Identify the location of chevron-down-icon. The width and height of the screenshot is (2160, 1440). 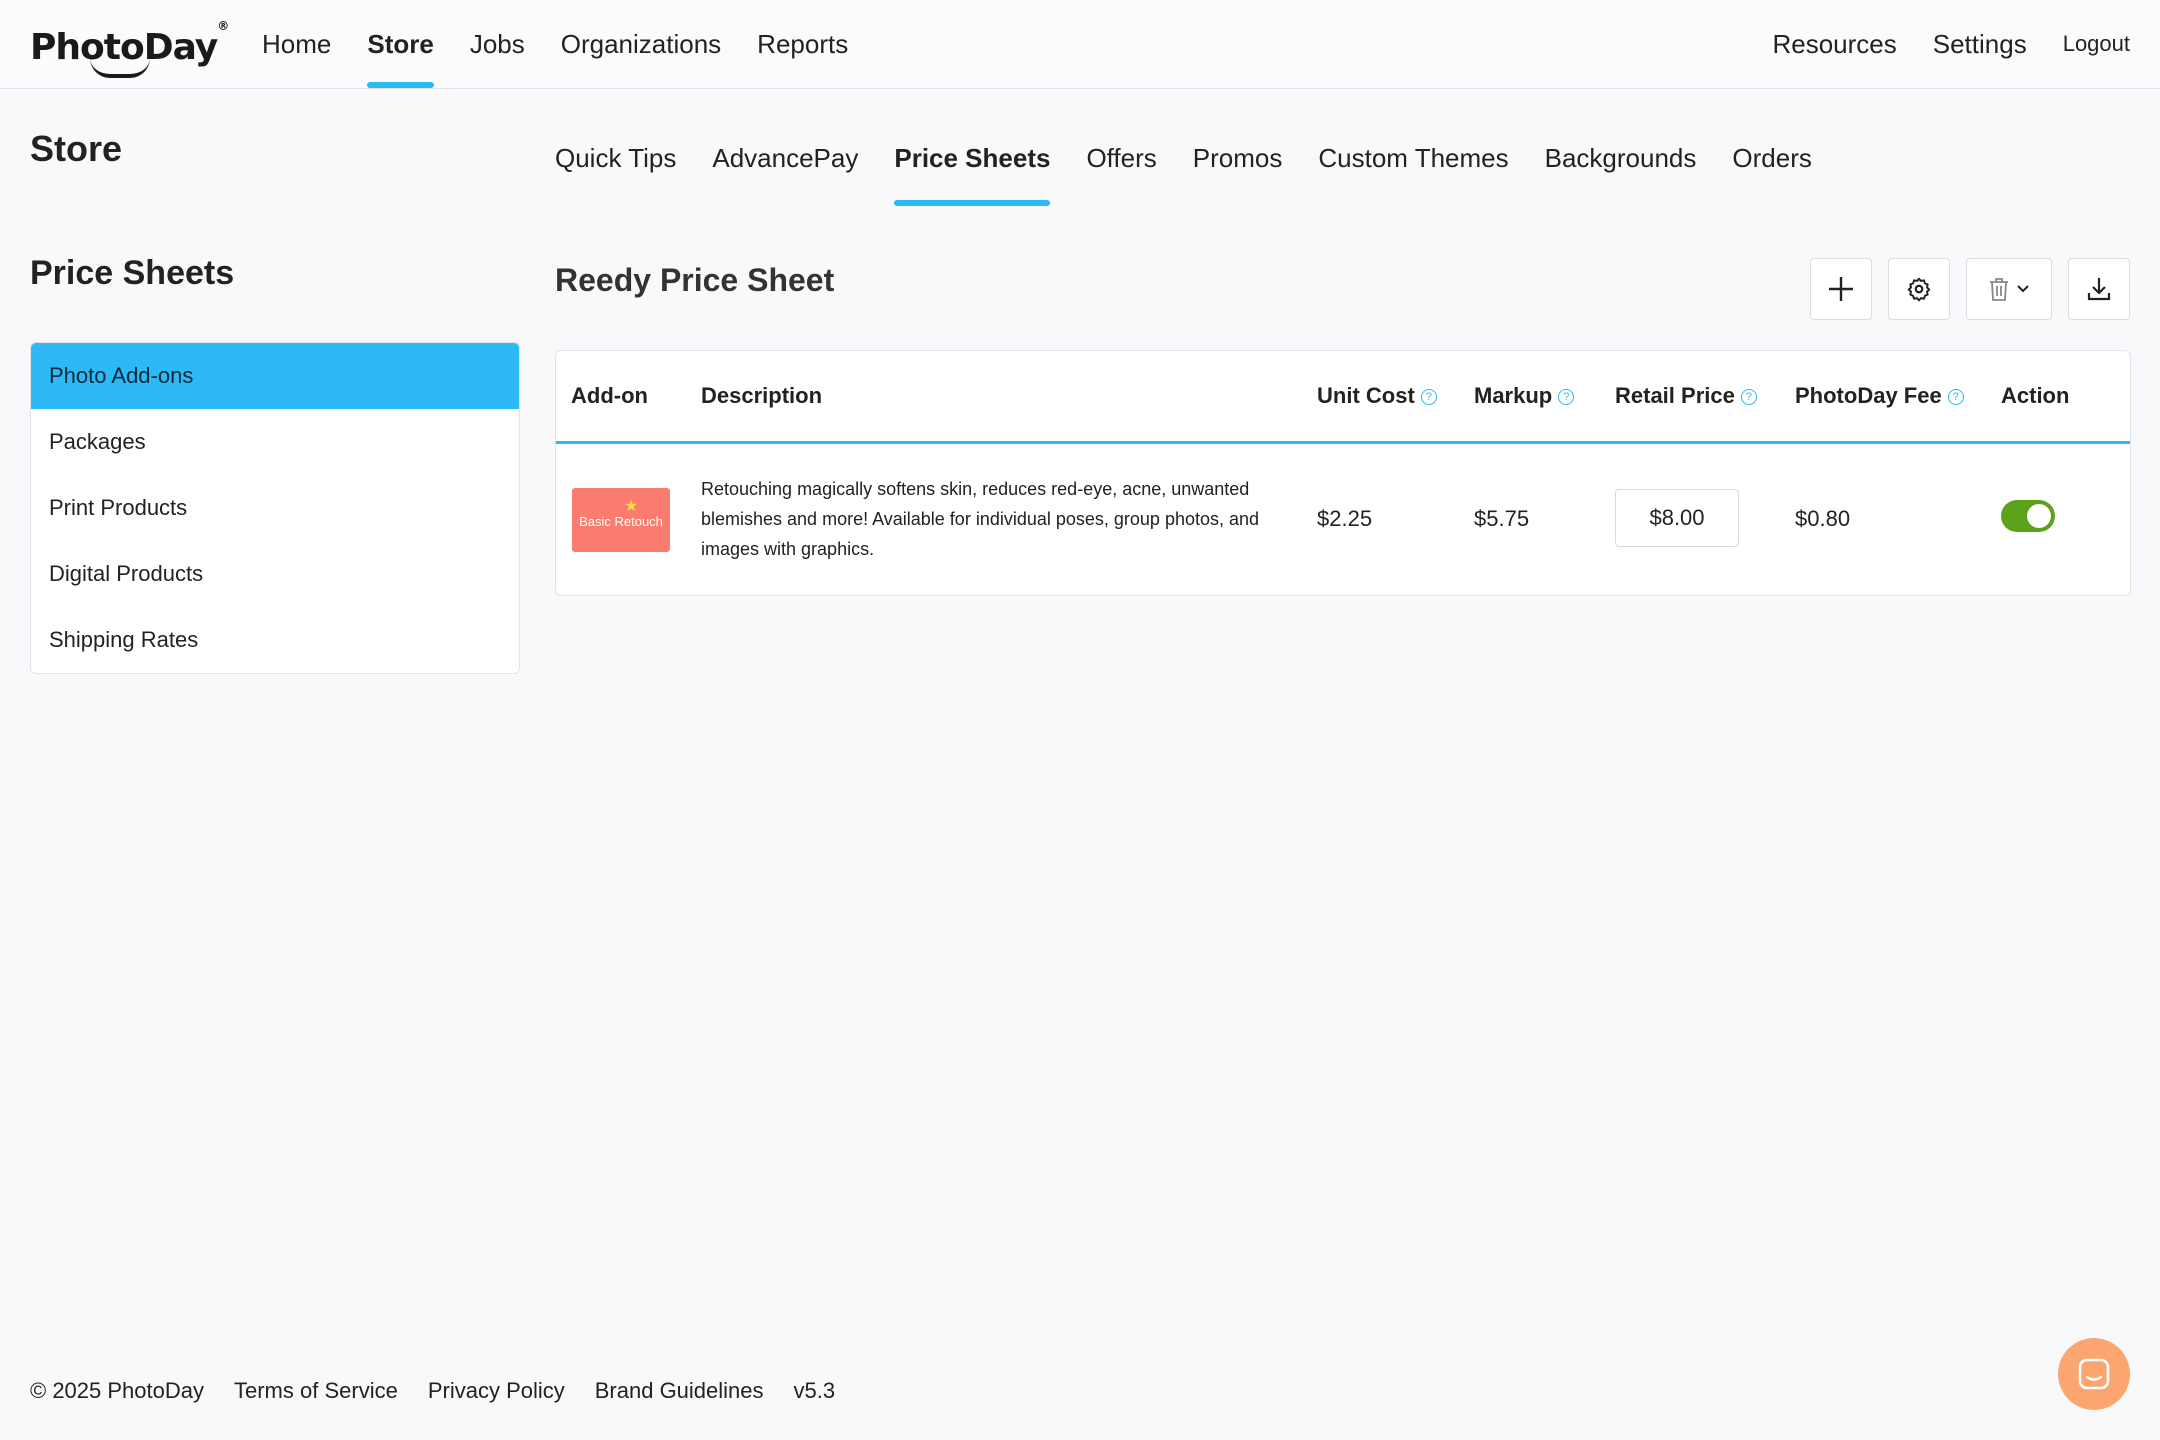
(2023, 289).